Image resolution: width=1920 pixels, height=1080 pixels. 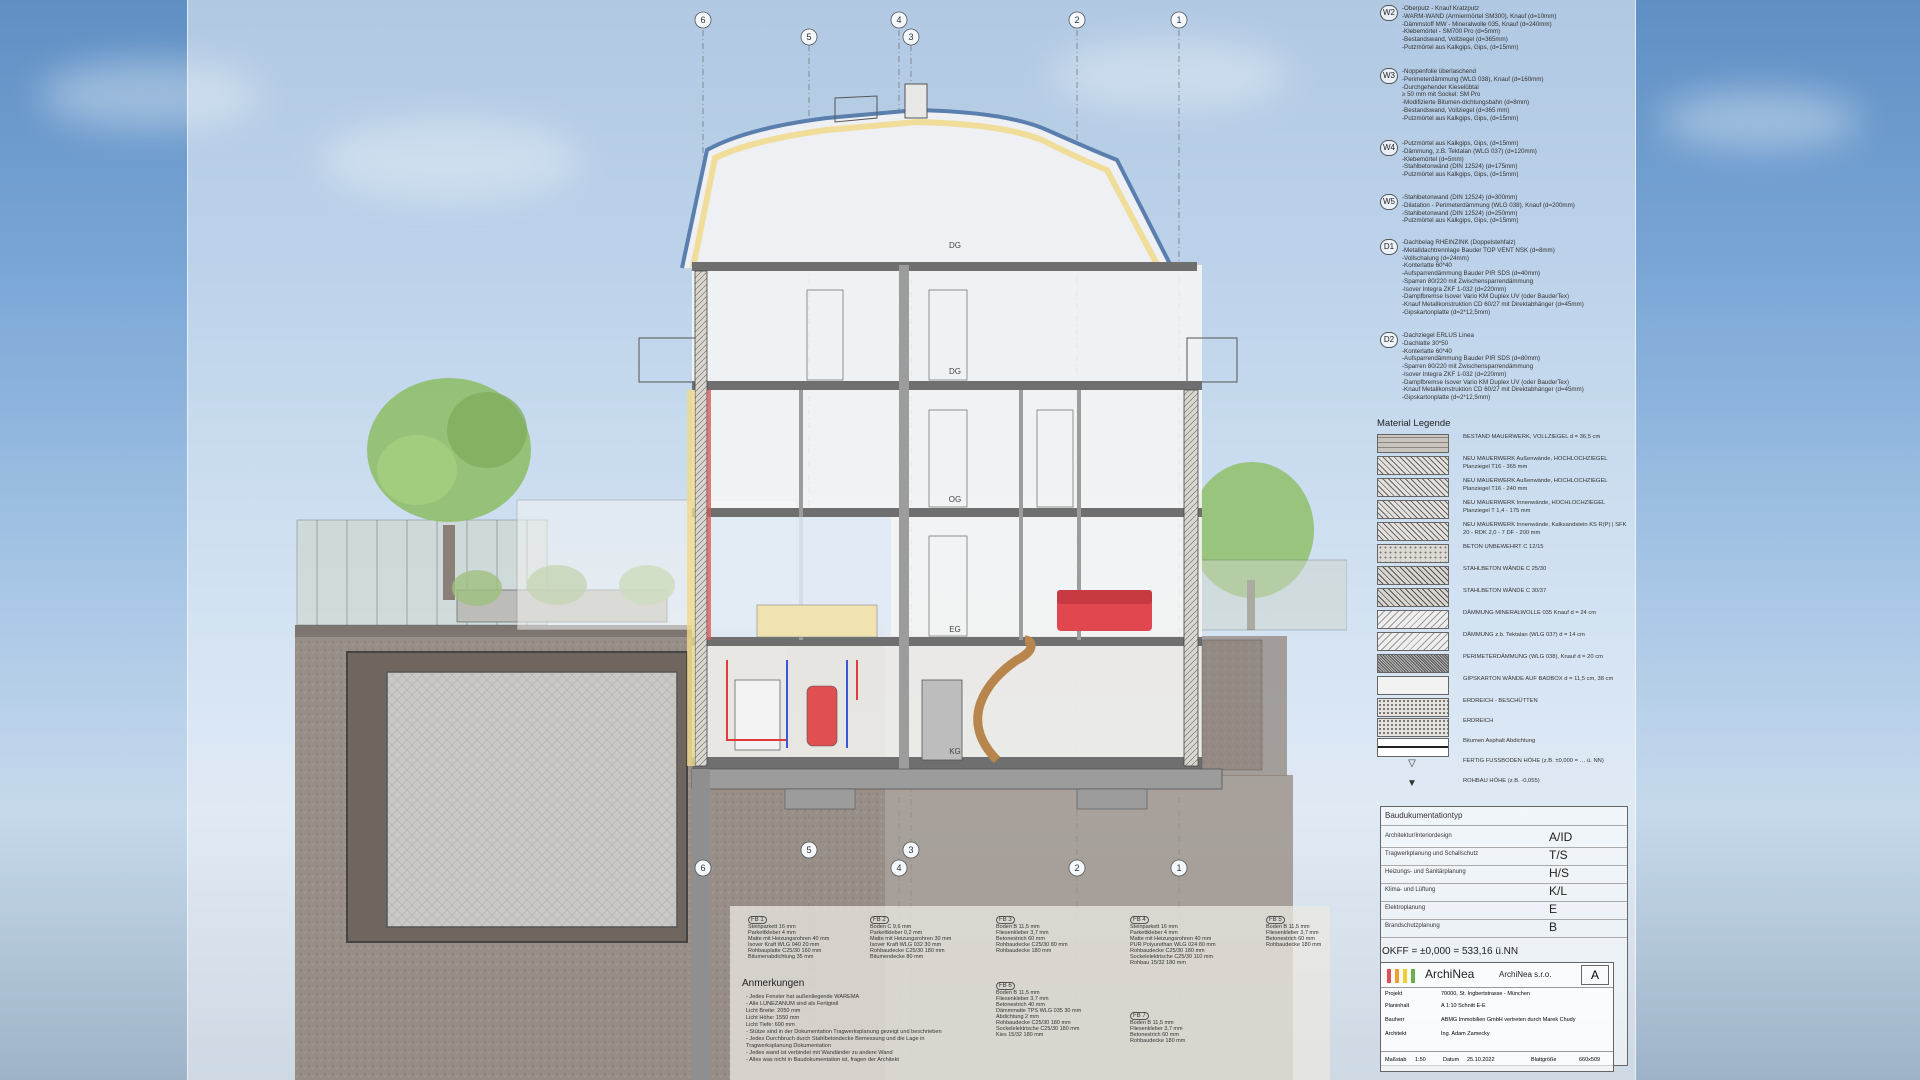 What do you see at coordinates (1397, 1006) in the screenshot?
I see `planinhalt-label: Planinhalt` at bounding box center [1397, 1006].